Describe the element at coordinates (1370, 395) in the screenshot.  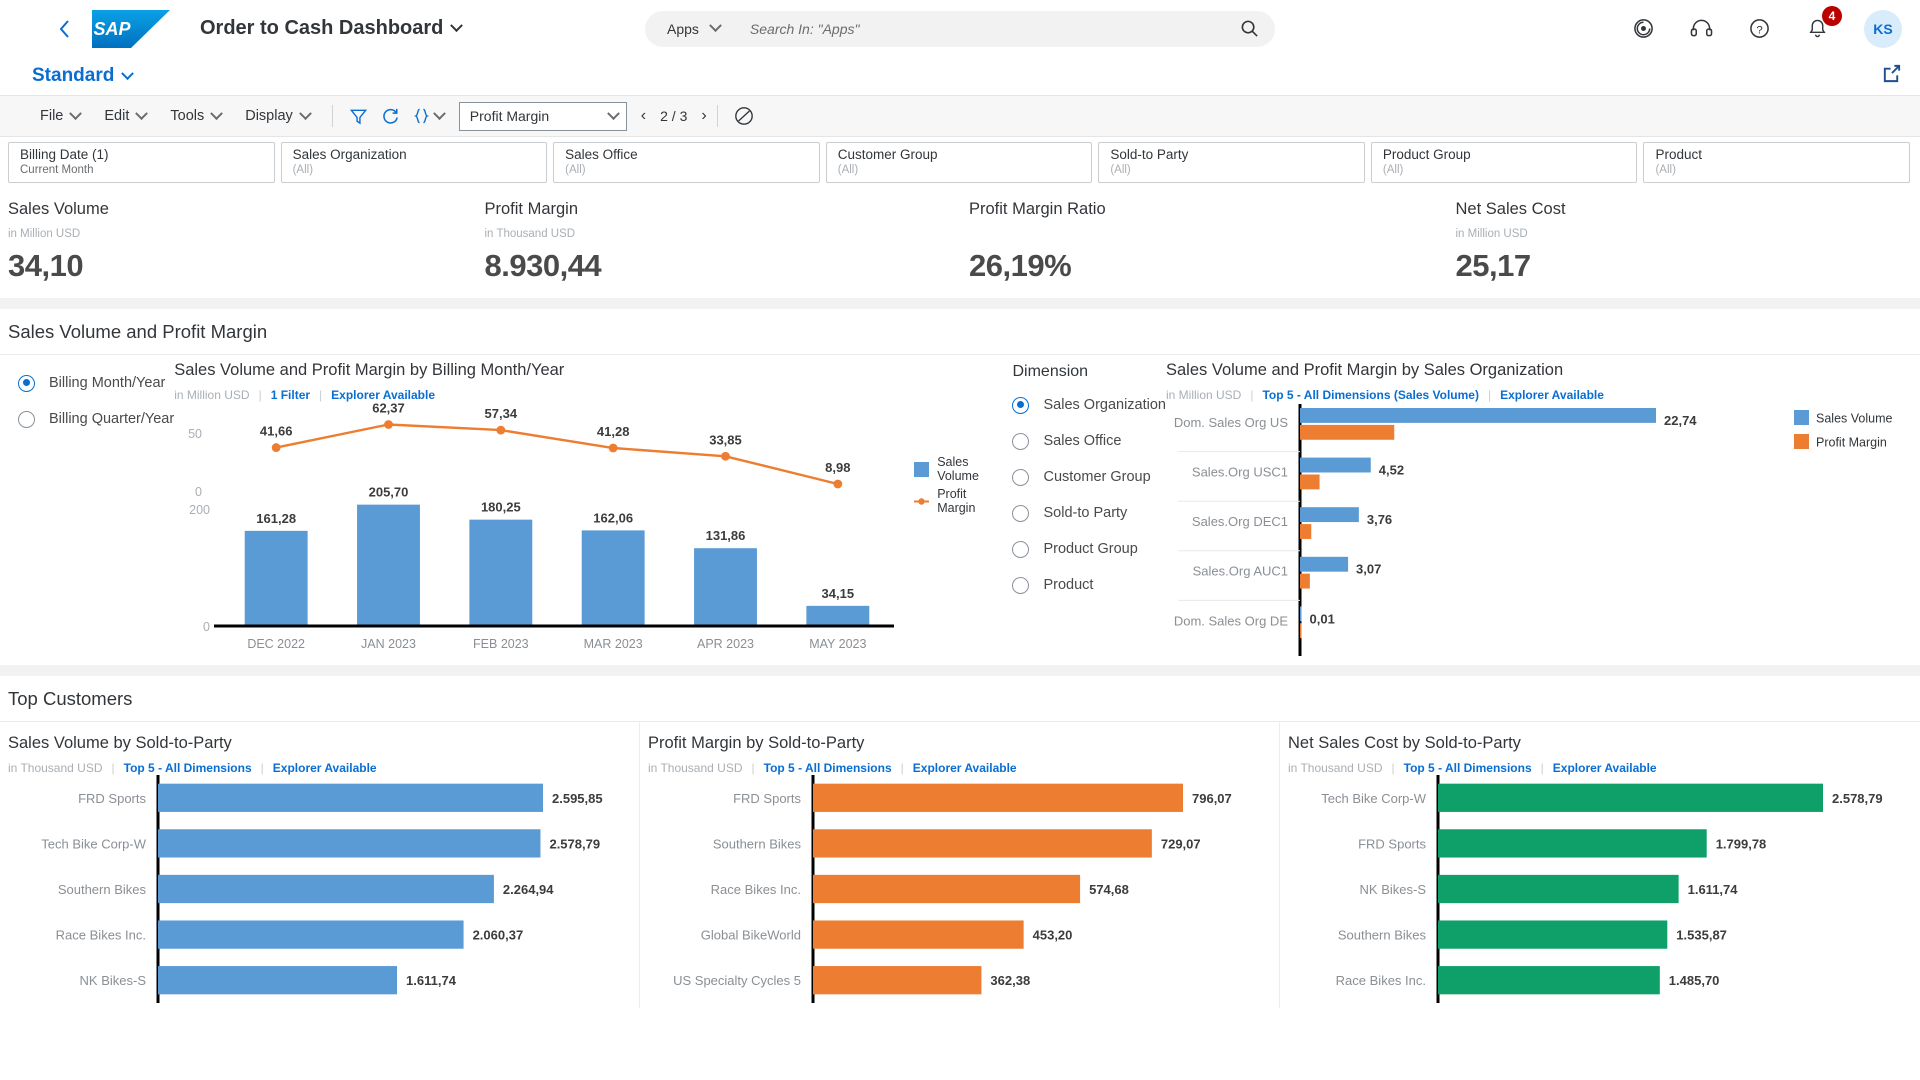
I see `salesorg-top5-link: Top 5 - All Dimensions (Sales Volume)` at that location.